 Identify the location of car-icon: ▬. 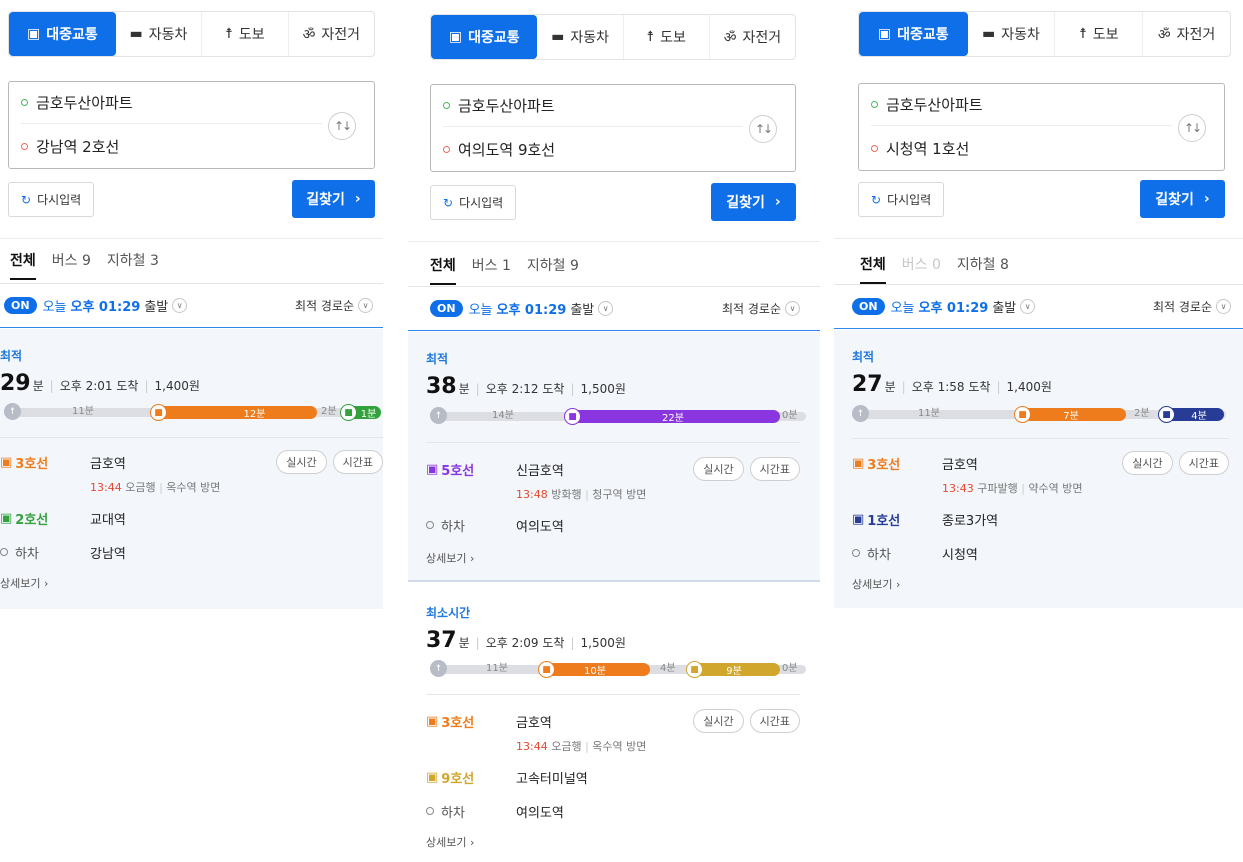
(136, 34).